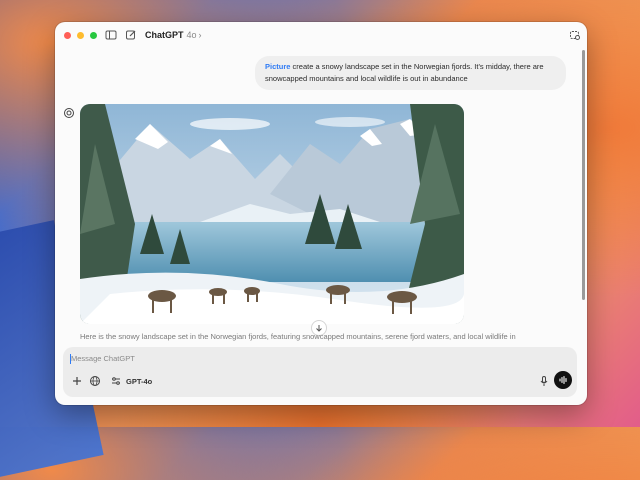 The height and width of the screenshot is (480, 640). Describe the element at coordinates (583, 175) in the screenshot. I see `scrollbar` at that location.